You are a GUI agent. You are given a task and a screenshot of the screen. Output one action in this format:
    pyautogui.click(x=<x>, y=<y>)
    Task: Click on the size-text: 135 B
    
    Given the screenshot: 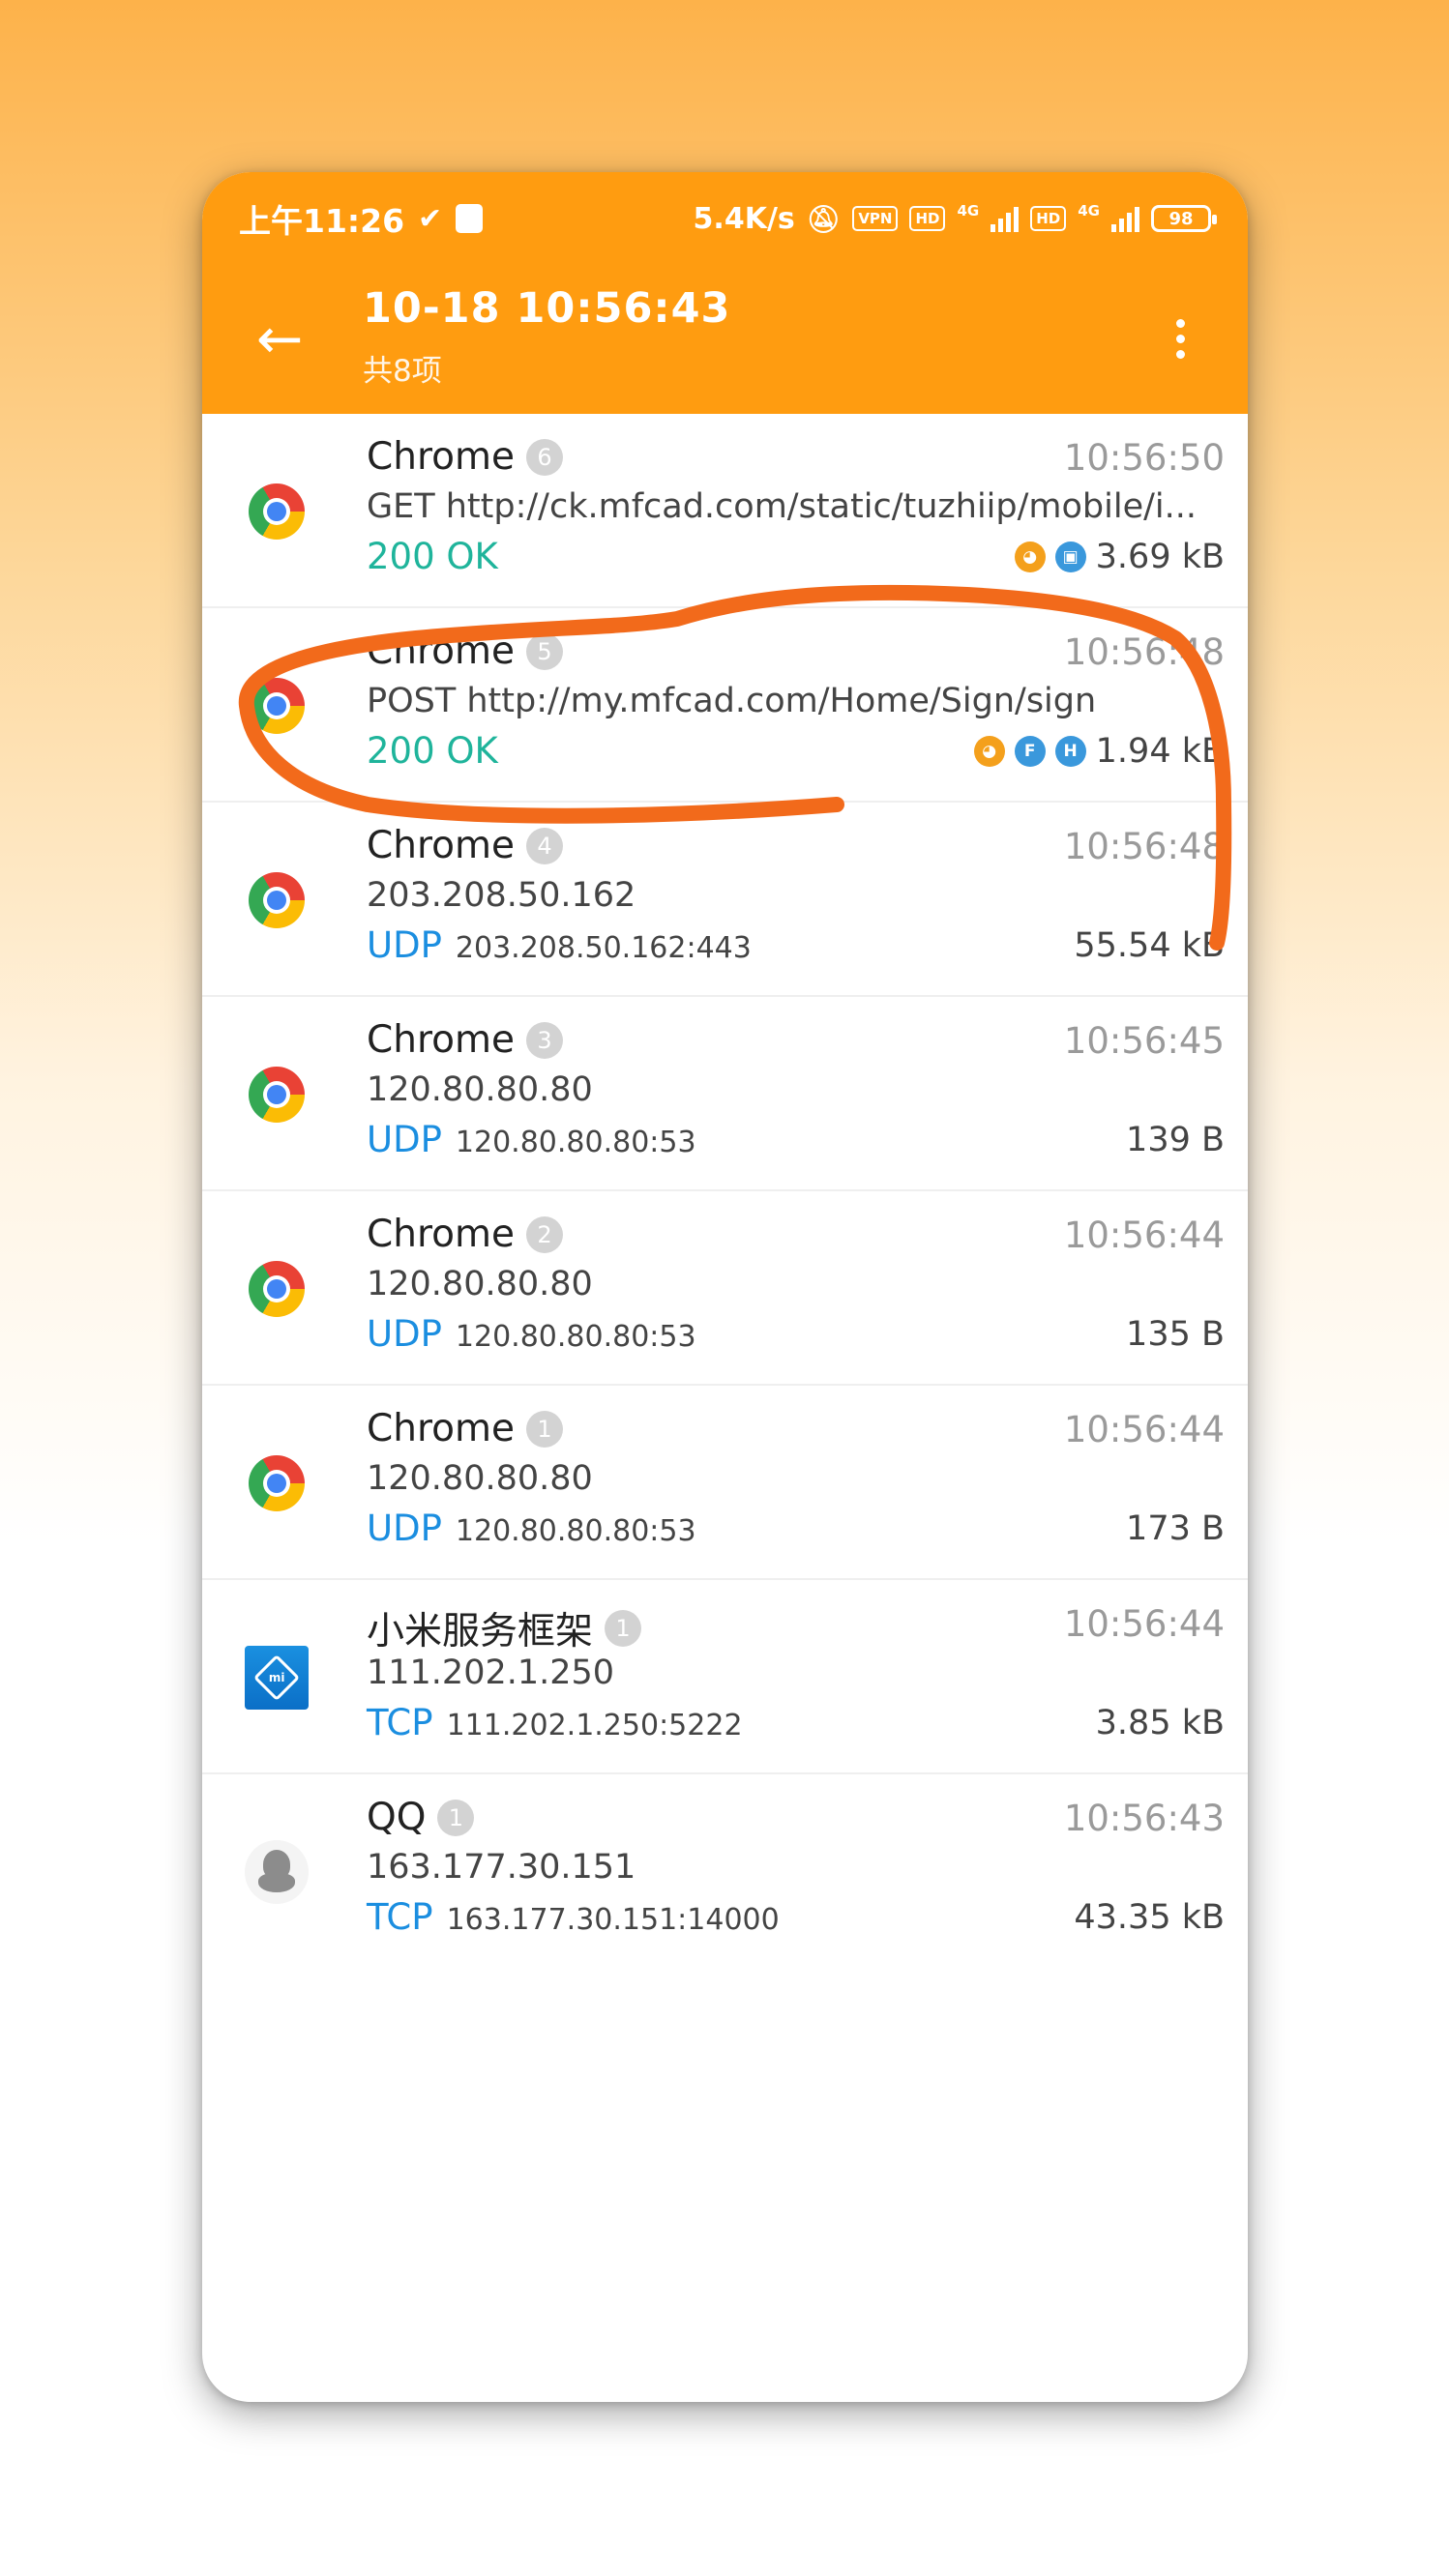 What is the action you would take?
    pyautogui.click(x=1175, y=1334)
    